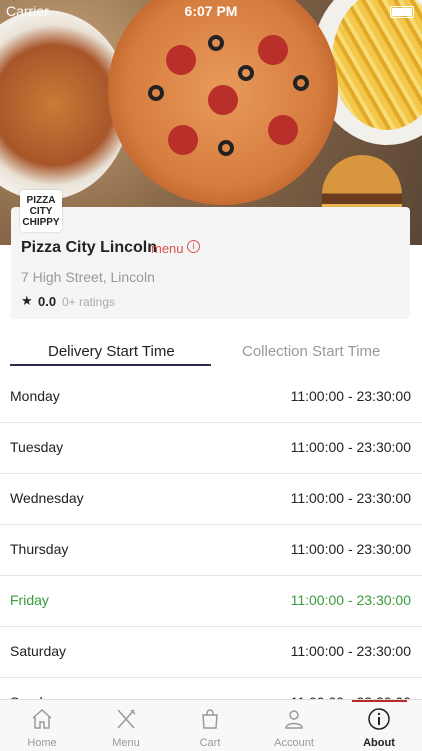 This screenshot has width=422, height=751. What do you see at coordinates (47, 301) in the screenshot?
I see `rating-value: 0.0` at bounding box center [47, 301].